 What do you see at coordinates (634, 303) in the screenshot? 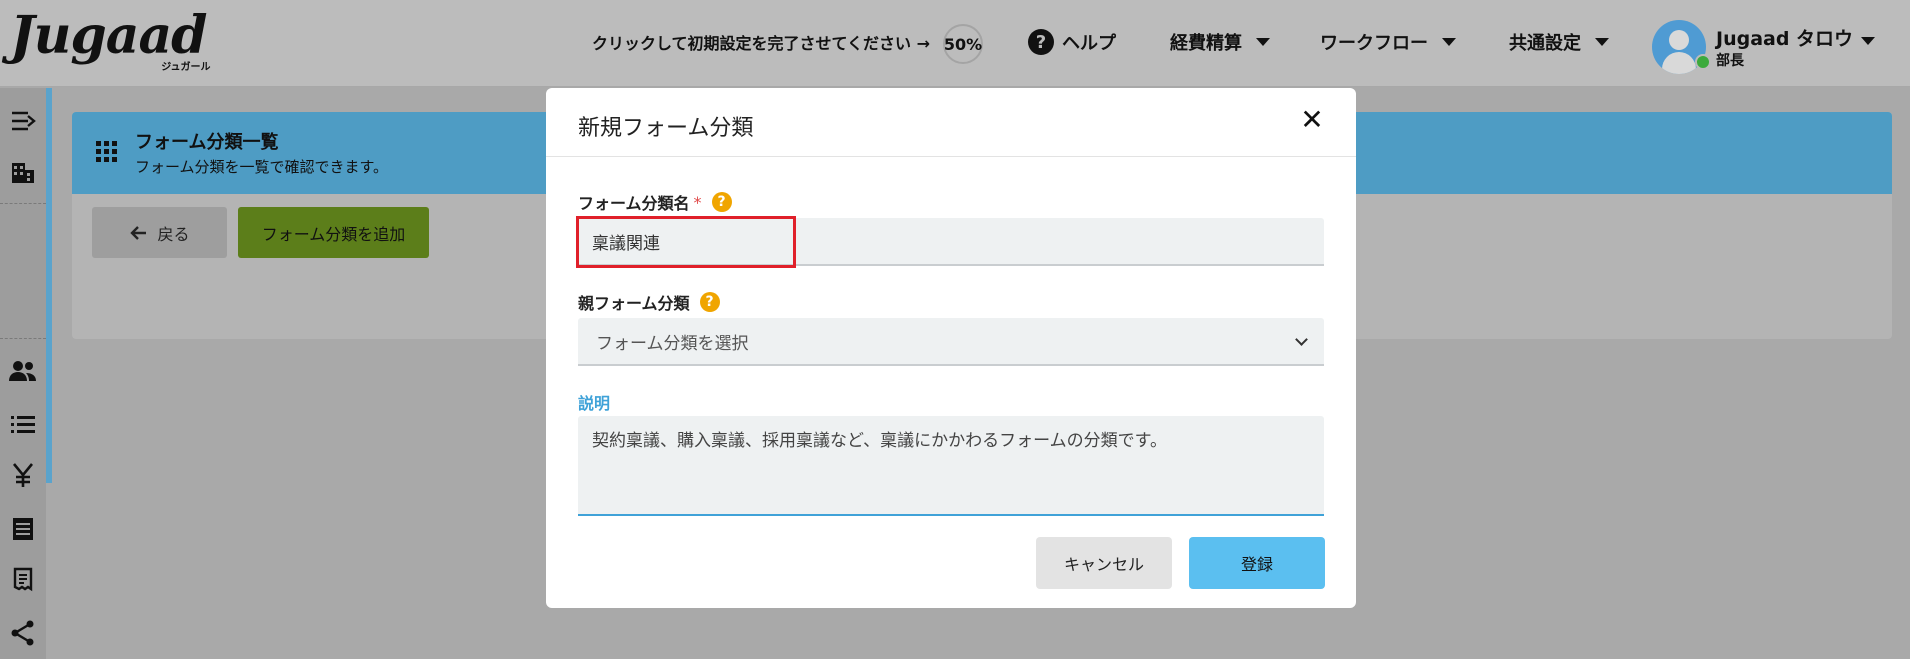
I see `parent-category-label-text: 親フォーム分類` at bounding box center [634, 303].